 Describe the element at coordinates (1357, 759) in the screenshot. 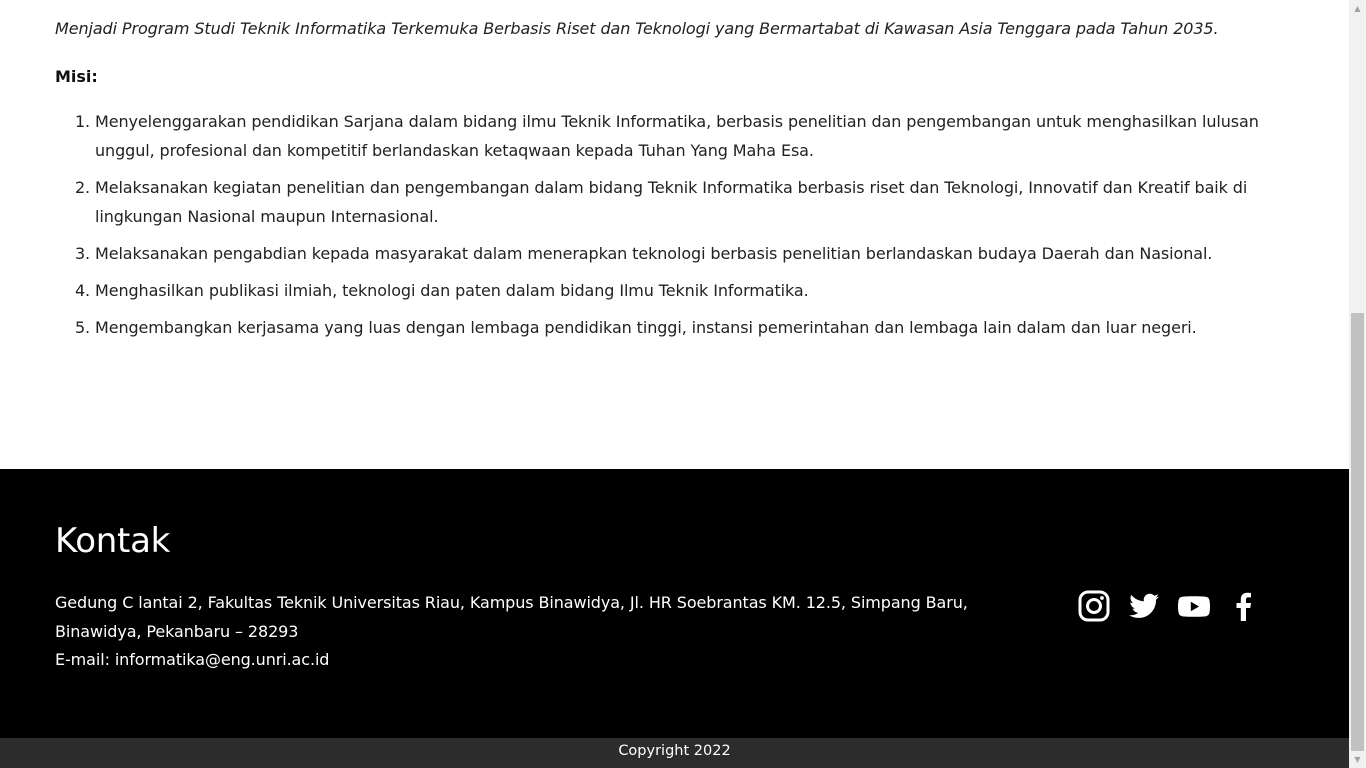

I see `scroll-down-arrow-icon: ▼` at that location.